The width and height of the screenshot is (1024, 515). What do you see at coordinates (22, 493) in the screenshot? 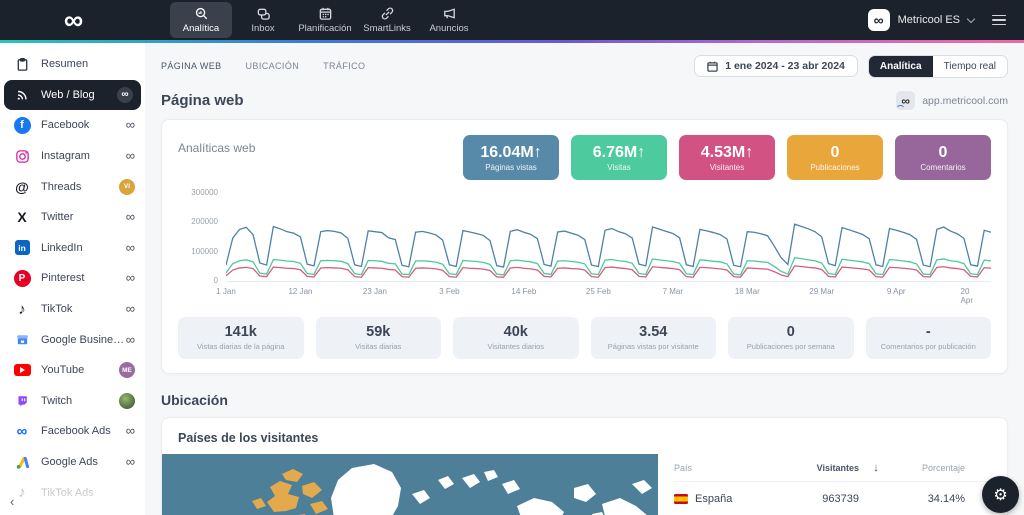
I see `tiktok-ads-icon: ♪` at bounding box center [22, 493].